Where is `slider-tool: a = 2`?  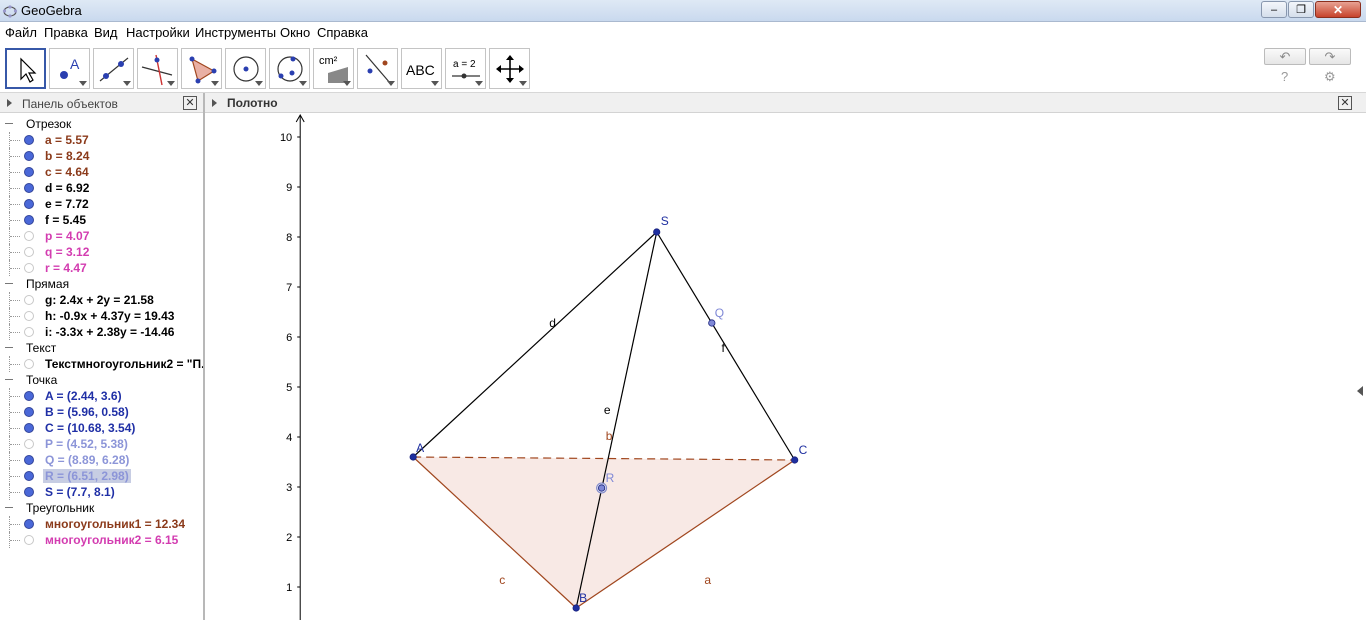
slider-tool: a = 2 is located at coordinates (465, 68).